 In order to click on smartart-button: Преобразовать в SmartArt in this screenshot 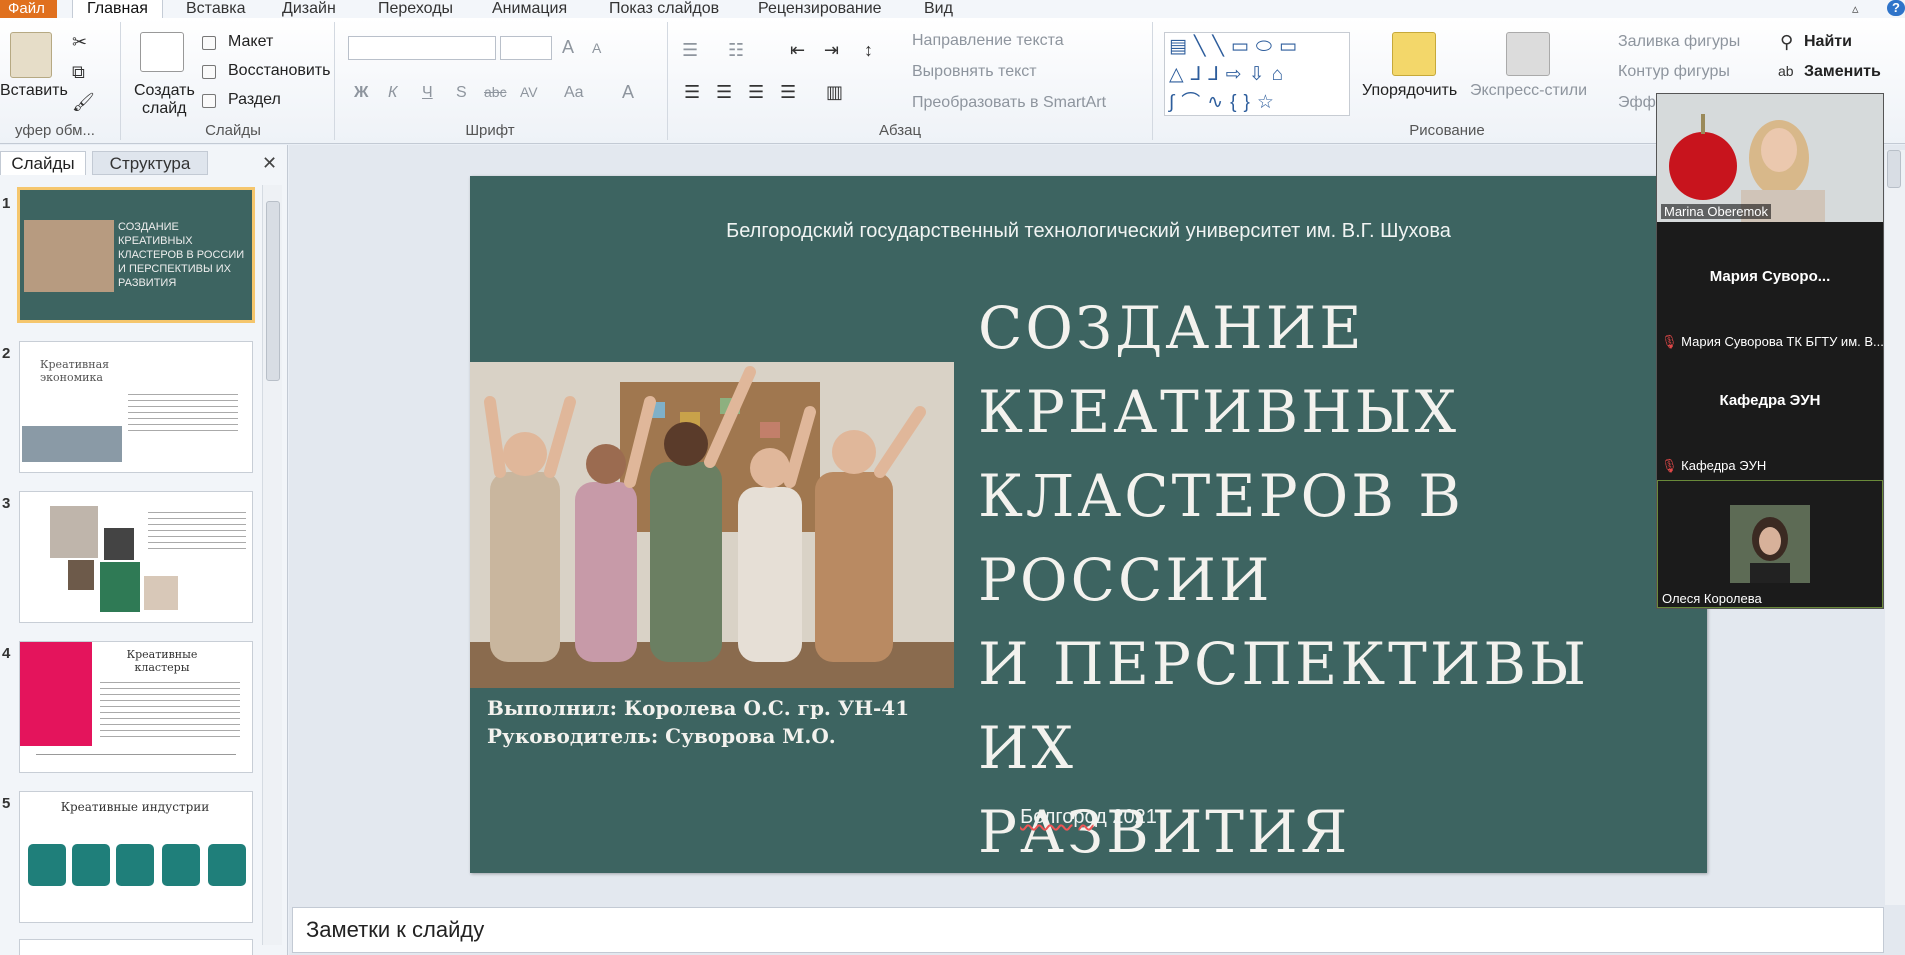, I will do `click(1009, 103)`.